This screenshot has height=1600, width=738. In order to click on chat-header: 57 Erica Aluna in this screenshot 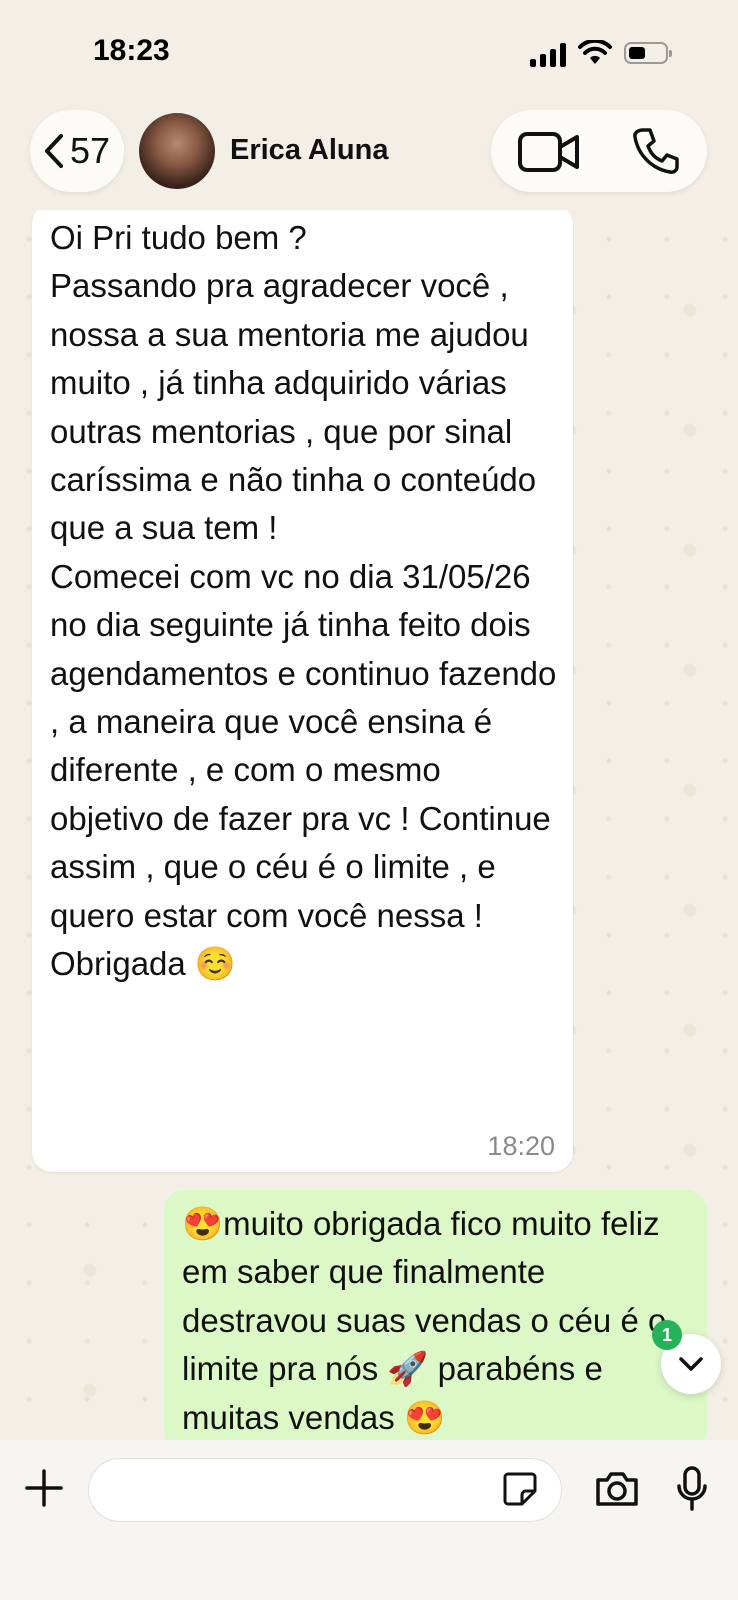, I will do `click(369, 155)`.